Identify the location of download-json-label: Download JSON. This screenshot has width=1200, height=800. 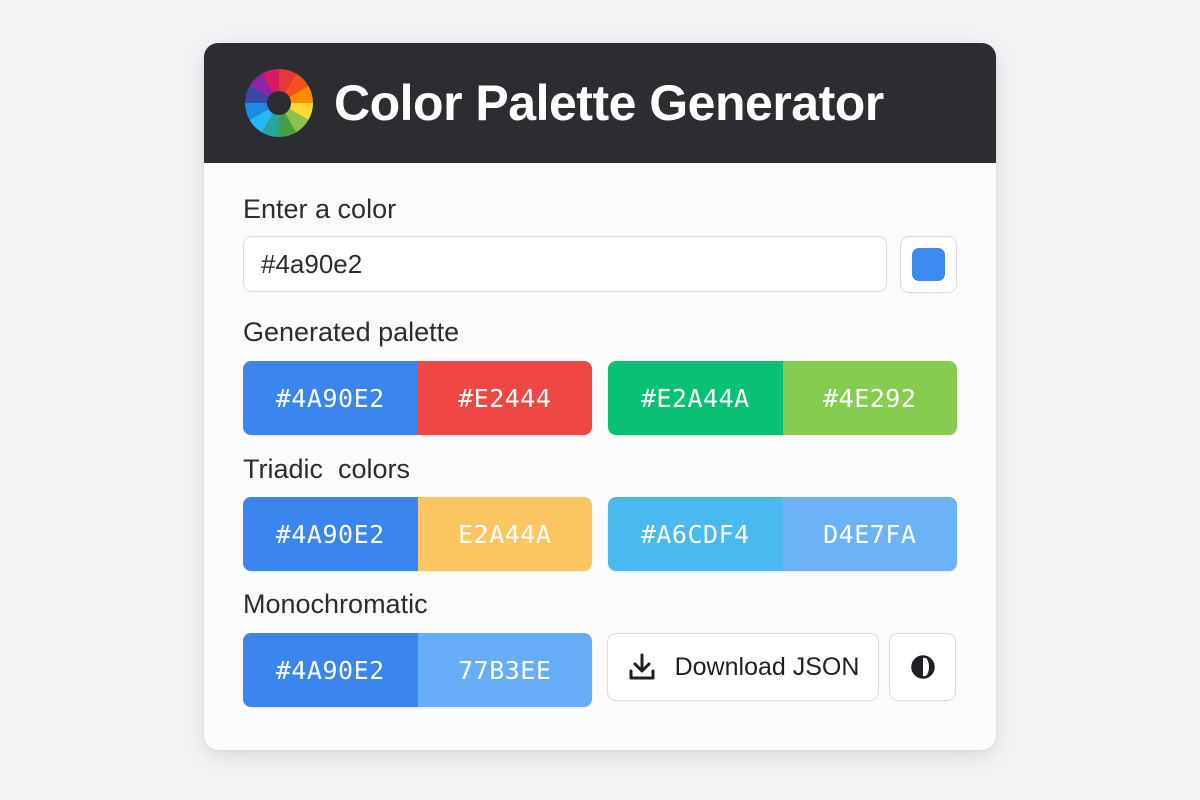
(767, 666).